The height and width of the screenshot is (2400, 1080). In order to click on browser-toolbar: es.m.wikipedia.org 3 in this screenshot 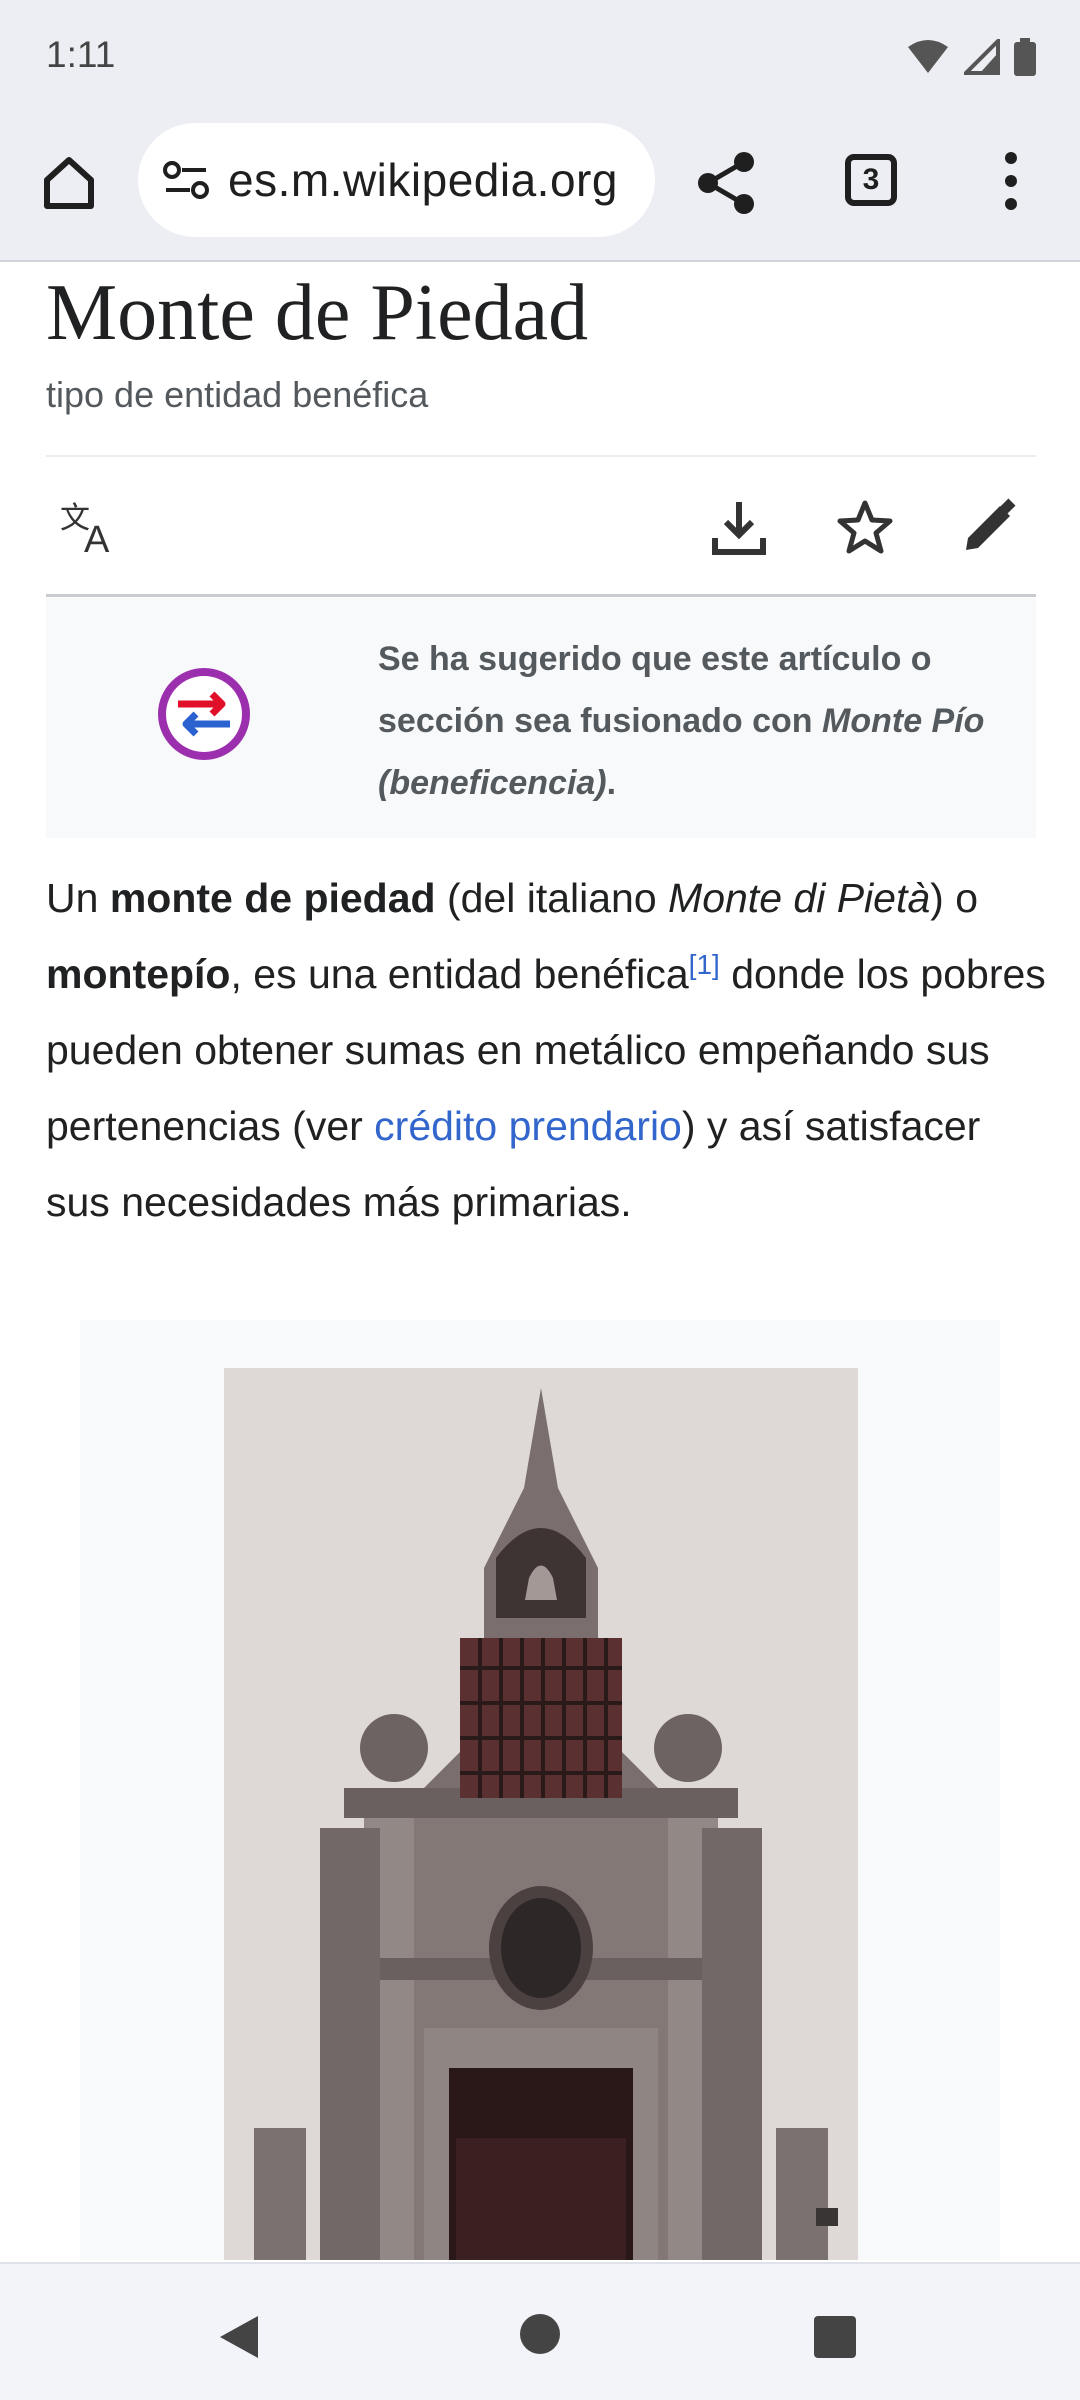, I will do `click(540, 187)`.